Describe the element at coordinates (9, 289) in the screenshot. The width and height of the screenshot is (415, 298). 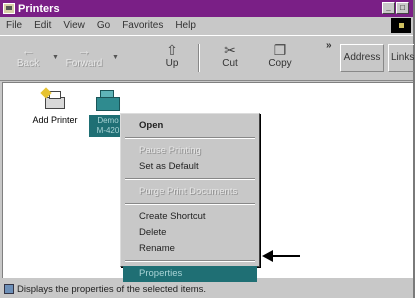
I see `status-info-icon` at that location.